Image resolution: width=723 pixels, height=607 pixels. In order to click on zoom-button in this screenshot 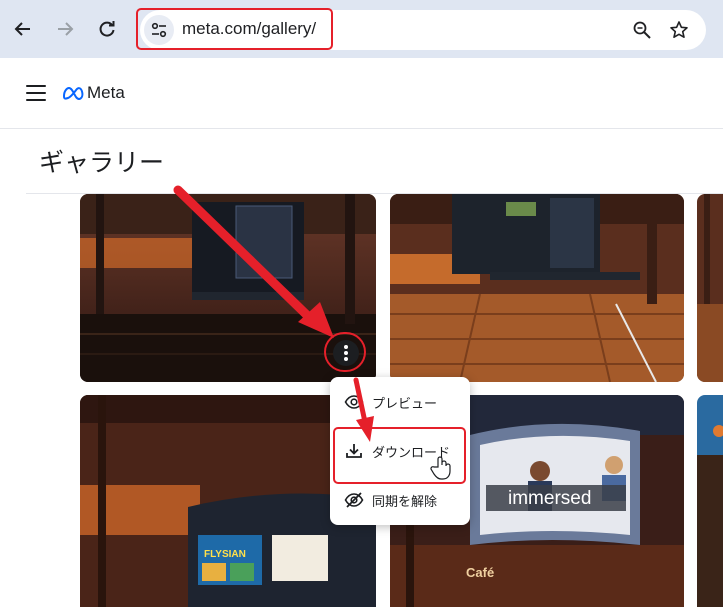, I will do `click(642, 30)`.